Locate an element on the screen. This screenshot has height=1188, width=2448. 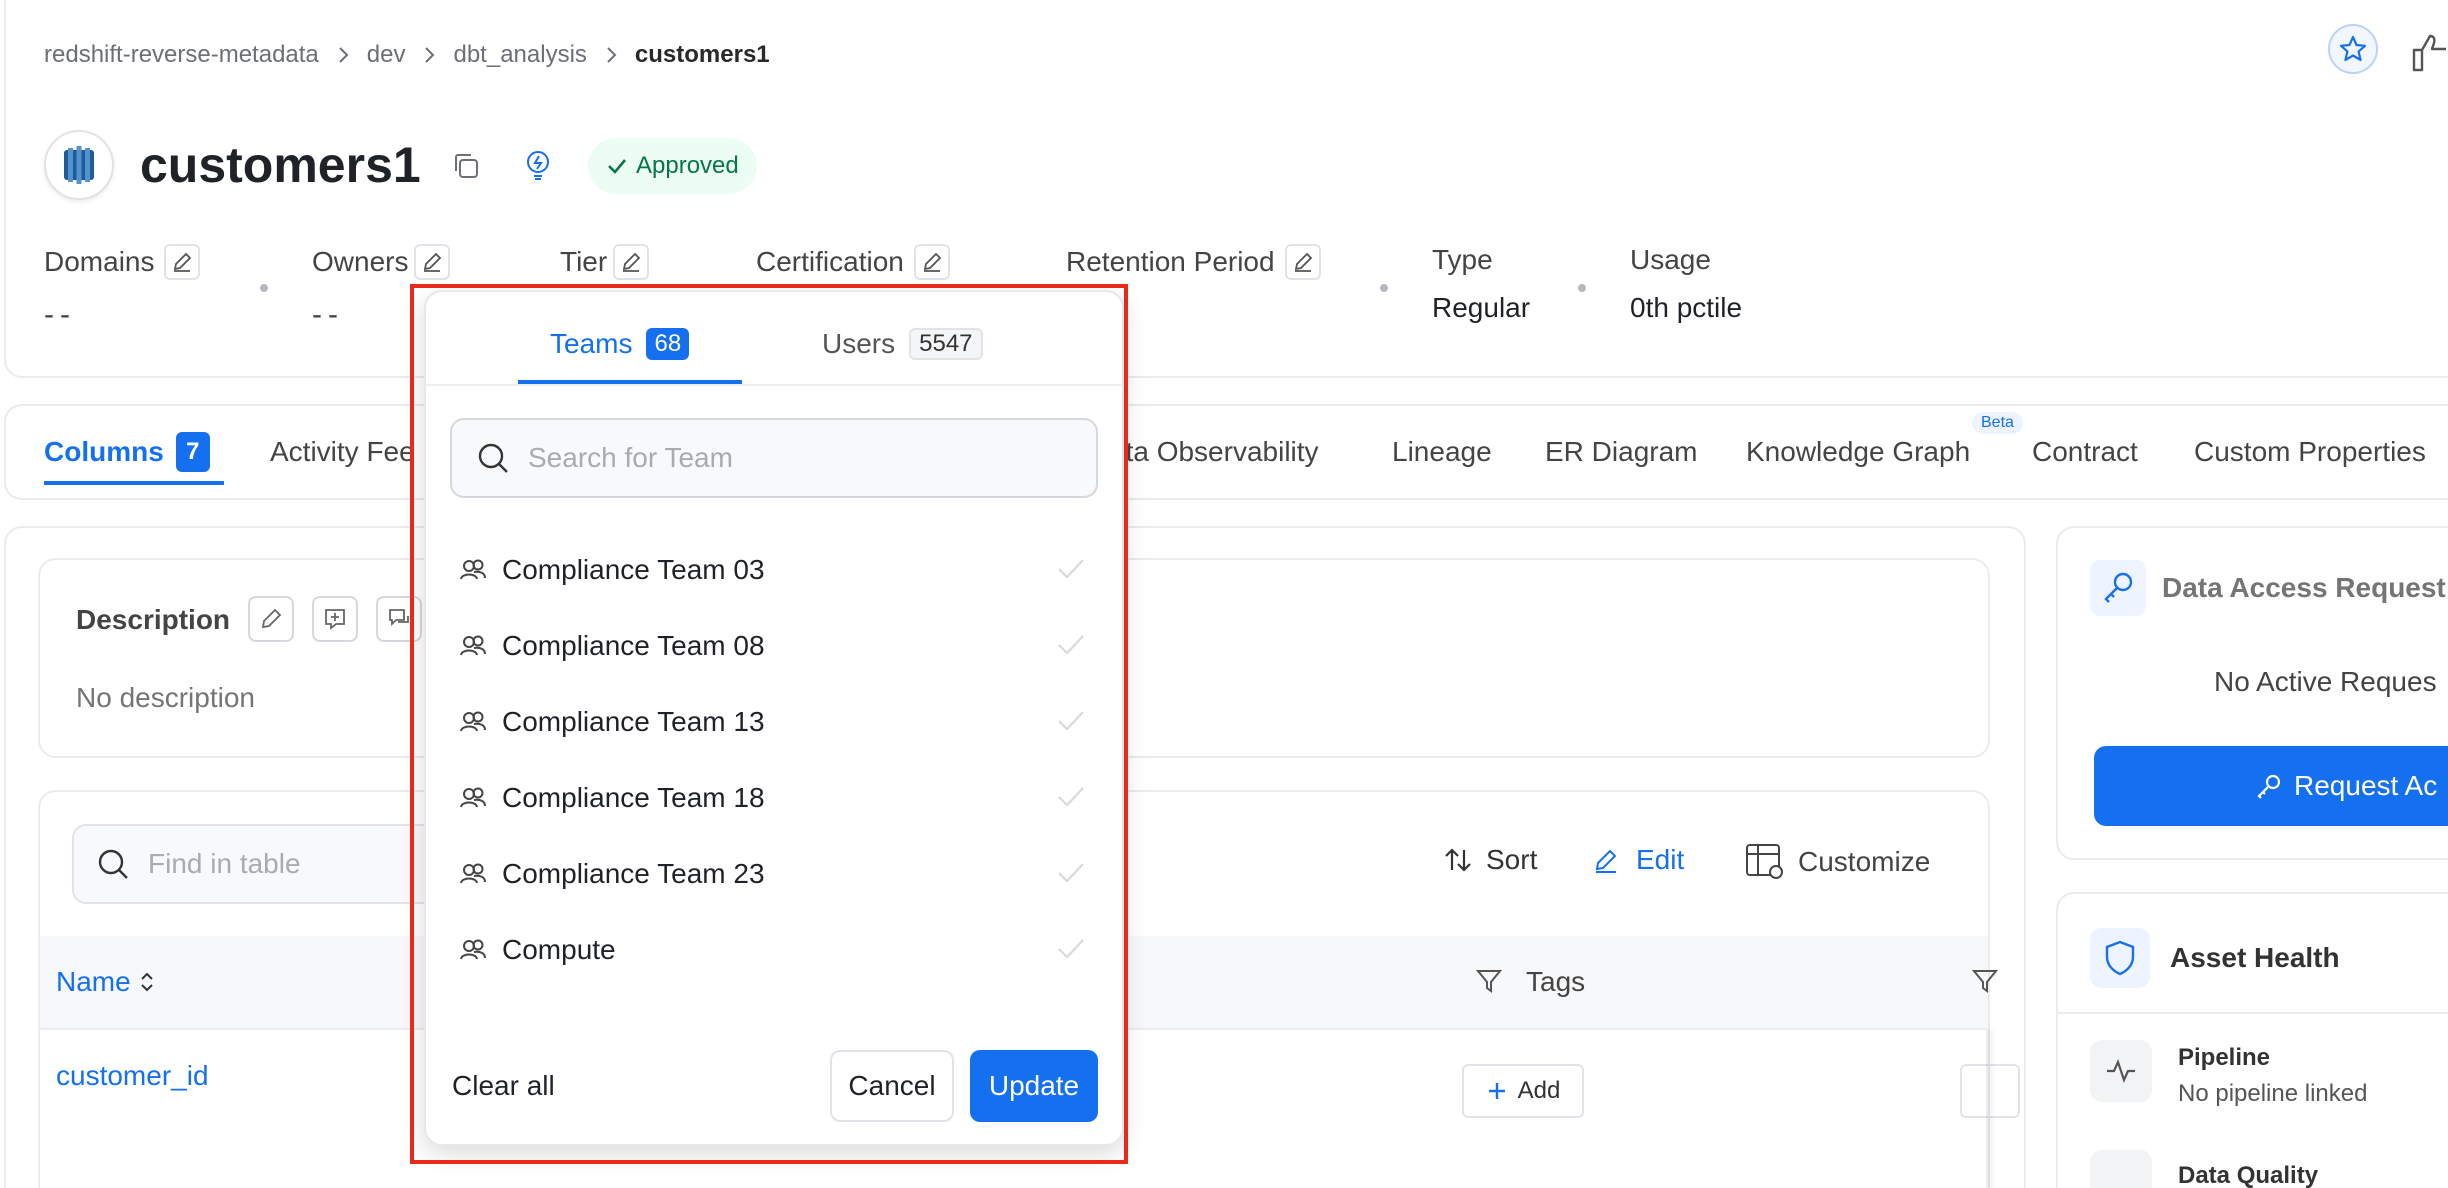
meta-label: Usage is located at coordinates (1670, 259).